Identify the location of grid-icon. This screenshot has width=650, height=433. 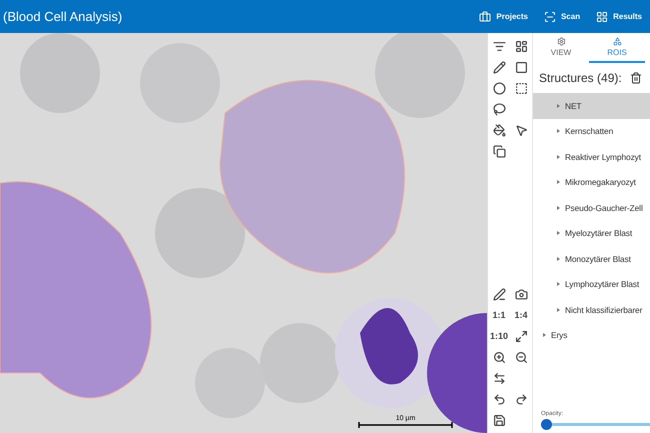
(602, 16).